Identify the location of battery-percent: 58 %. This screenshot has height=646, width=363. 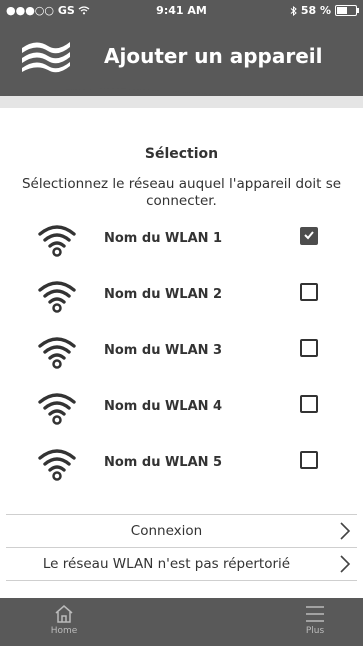
(315, 10).